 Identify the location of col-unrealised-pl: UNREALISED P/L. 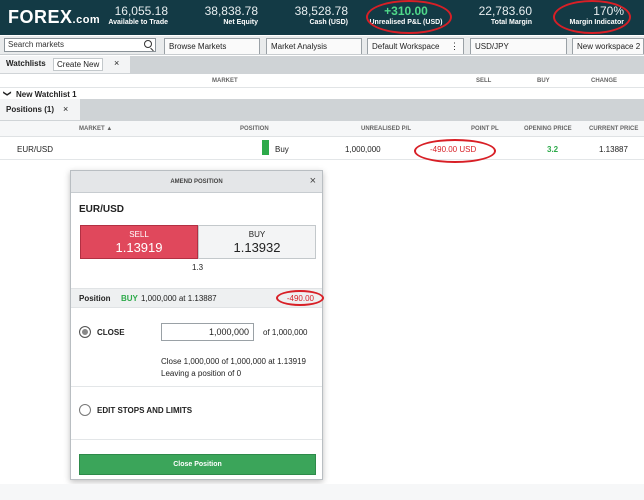
(386, 129).